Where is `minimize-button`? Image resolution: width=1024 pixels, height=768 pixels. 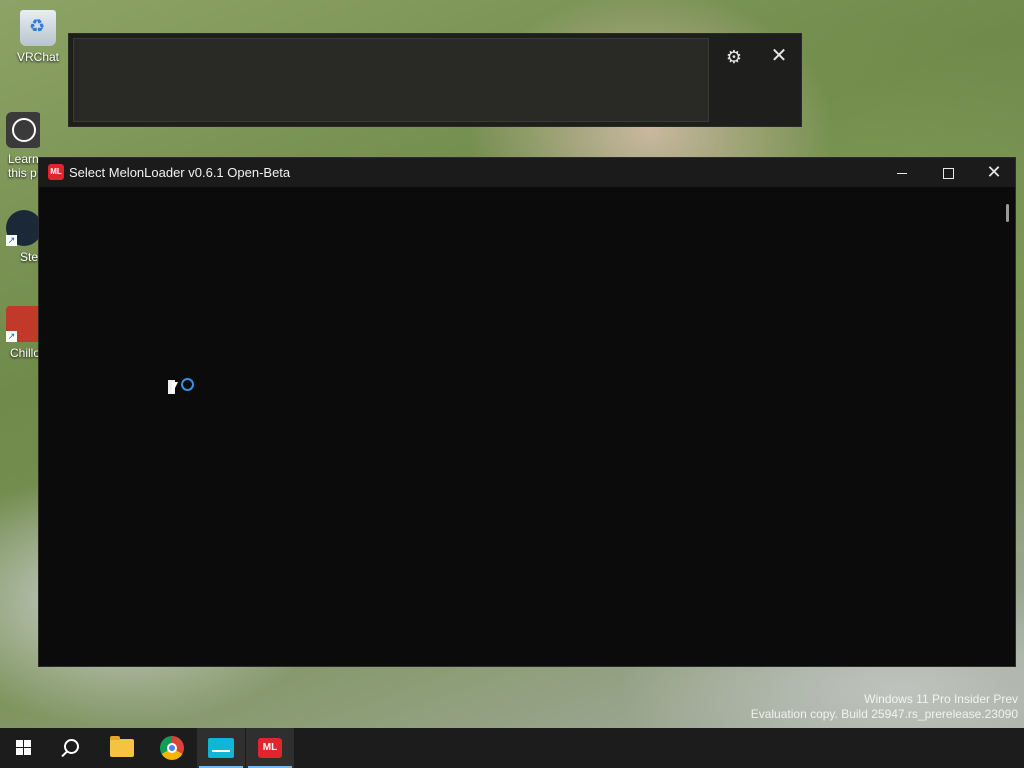 minimize-button is located at coordinates (902, 172).